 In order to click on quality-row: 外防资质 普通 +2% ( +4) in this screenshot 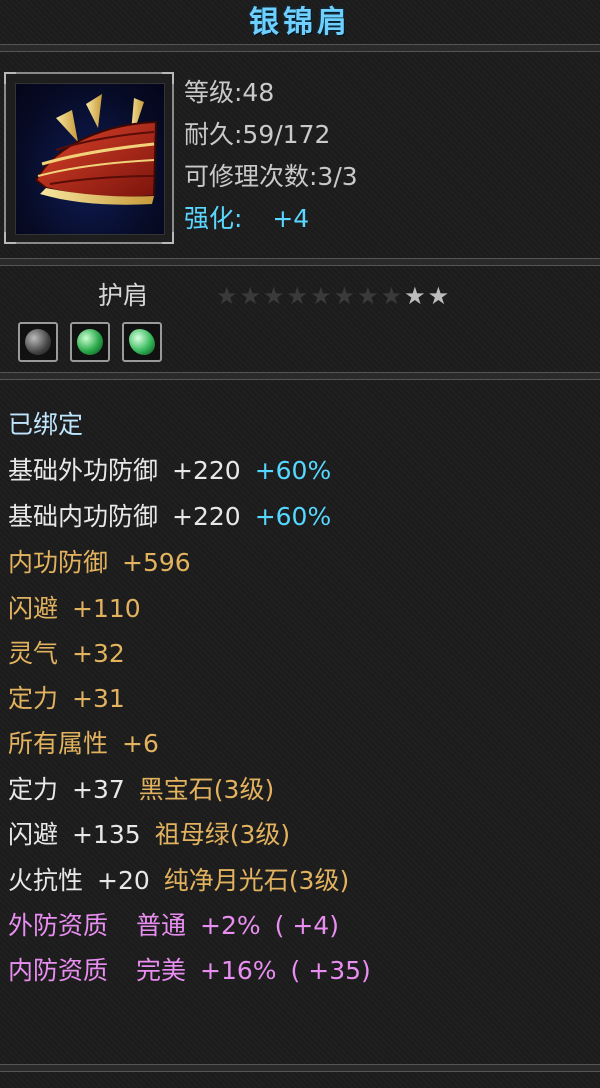, I will do `click(173, 925)`.